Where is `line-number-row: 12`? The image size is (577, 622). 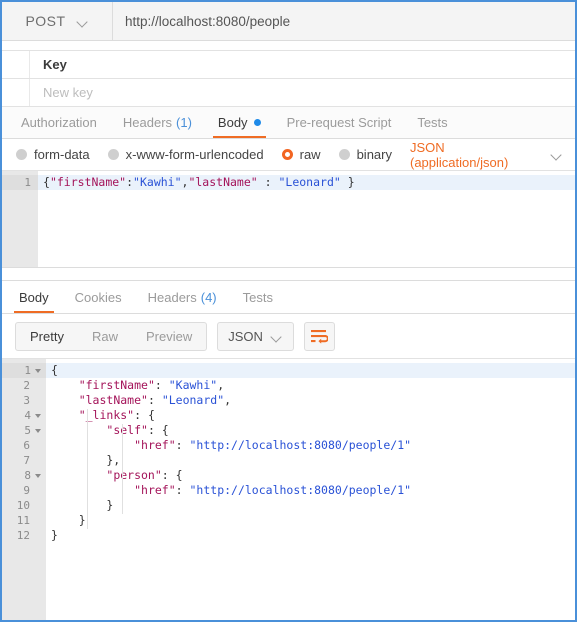
line-number-row: 12 is located at coordinates (24, 535).